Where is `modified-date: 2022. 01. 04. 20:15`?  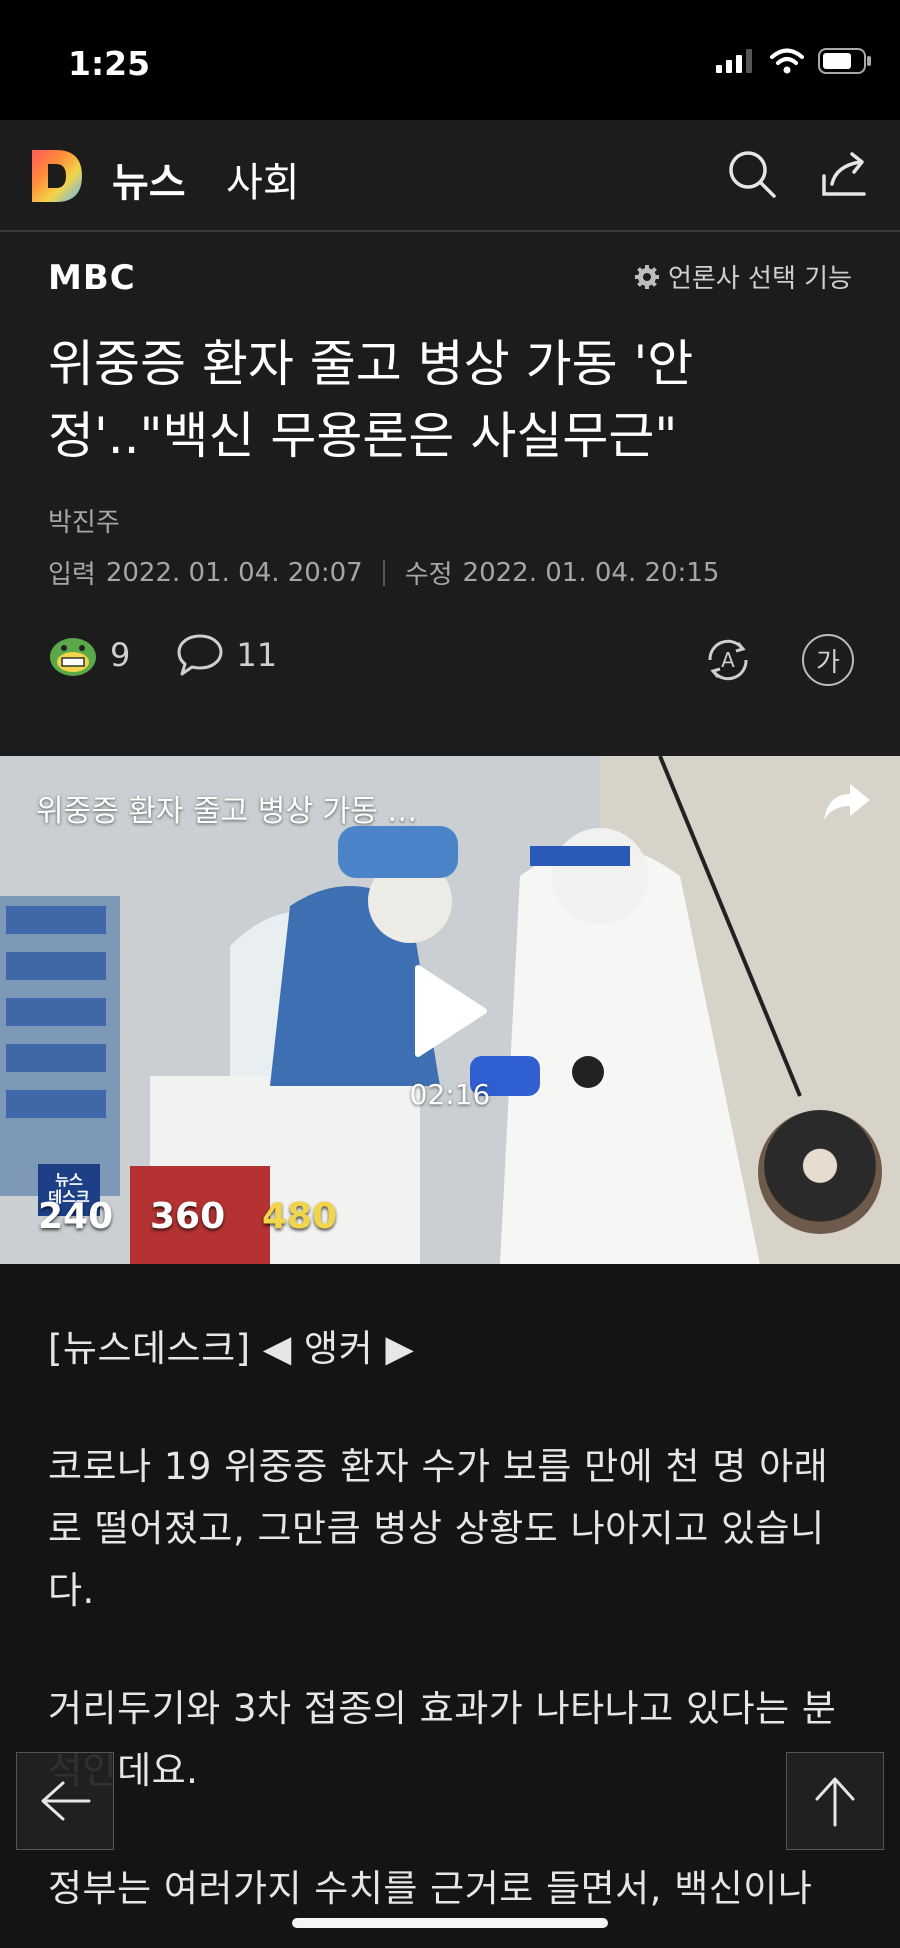 modified-date: 2022. 01. 04. 20:15 is located at coordinates (591, 572).